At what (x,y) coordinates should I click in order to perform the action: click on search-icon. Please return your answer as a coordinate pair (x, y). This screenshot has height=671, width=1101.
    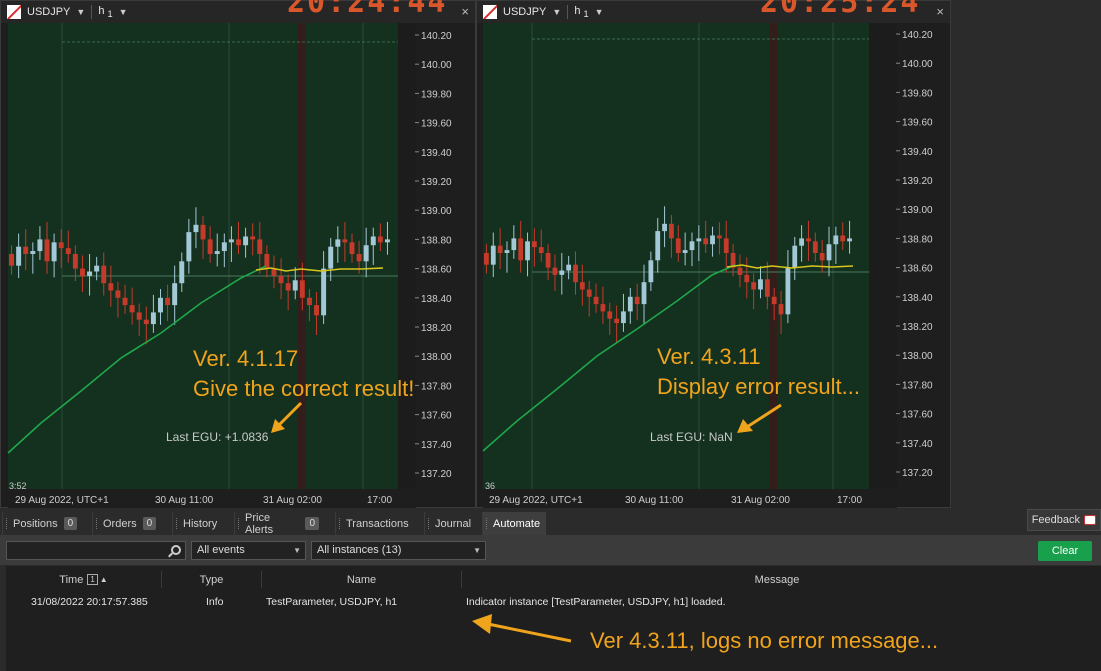
    Looking at the image, I should click on (176, 550).